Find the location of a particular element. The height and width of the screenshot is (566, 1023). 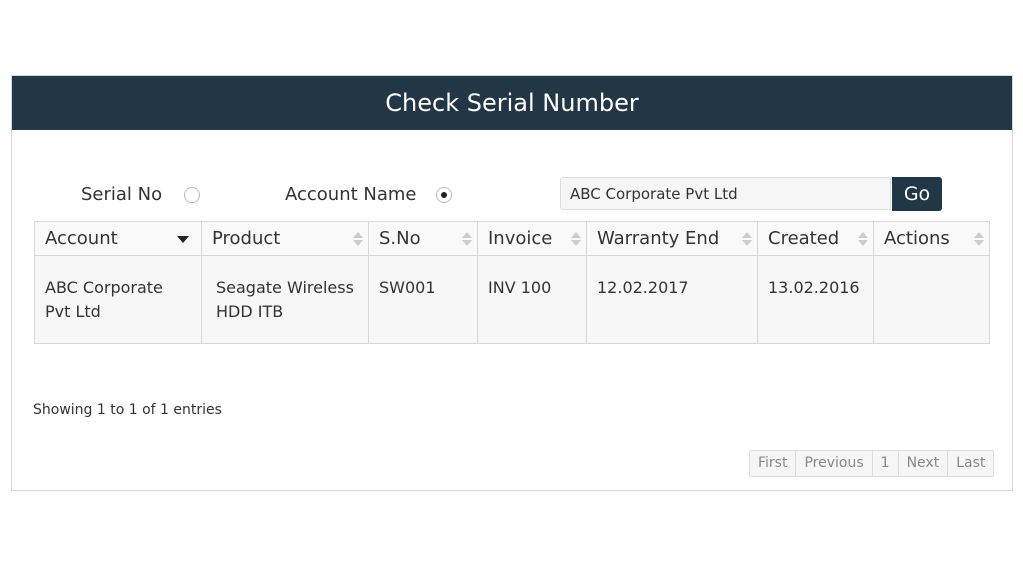

cell-product: Seagate Wireless HDD ITB is located at coordinates (285, 299).